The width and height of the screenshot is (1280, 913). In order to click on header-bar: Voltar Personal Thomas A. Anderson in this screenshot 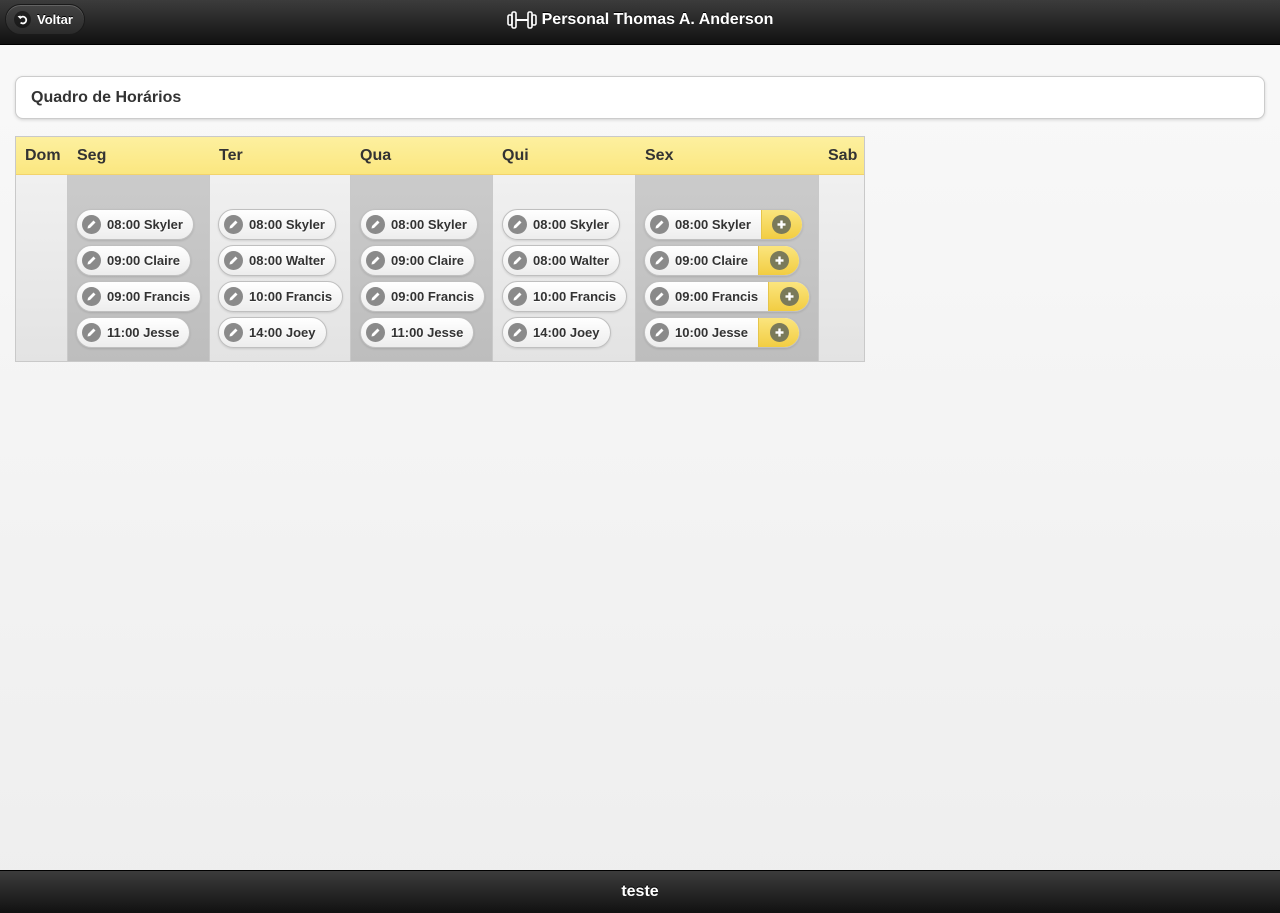, I will do `click(640, 22)`.